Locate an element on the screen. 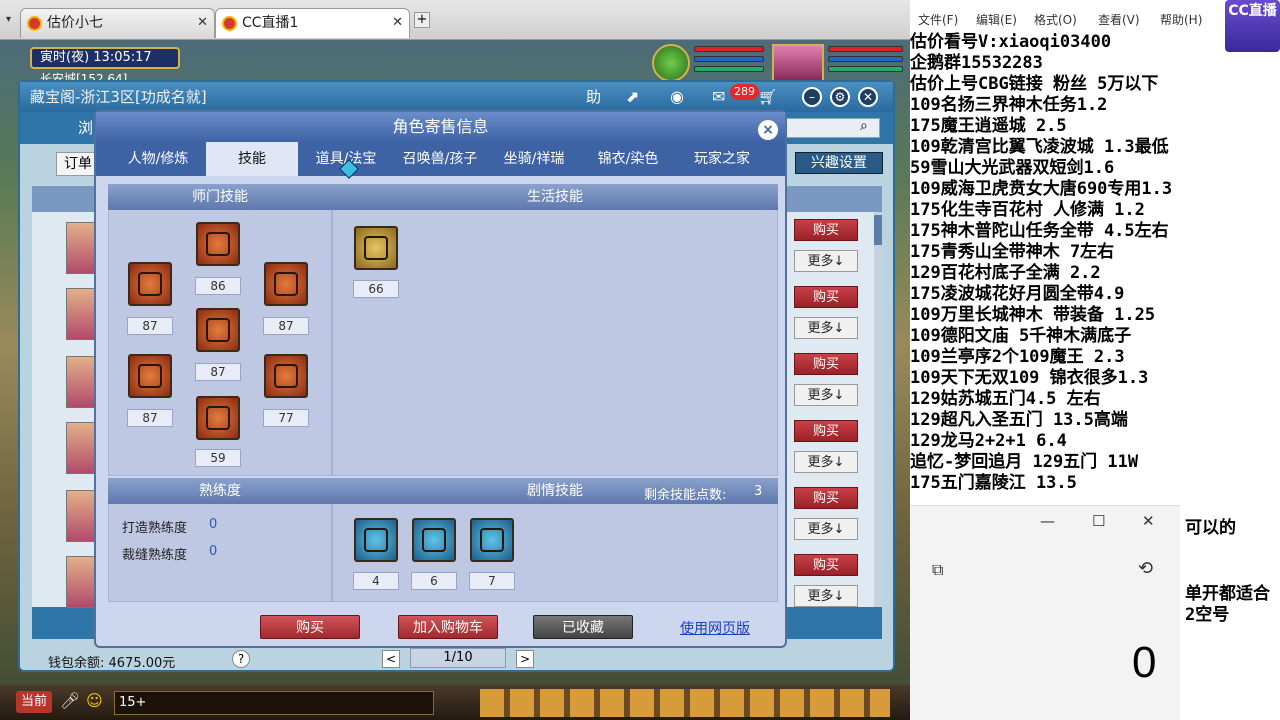 The height and width of the screenshot is (720, 1280). menu-edit: 编辑(E) is located at coordinates (996, 19).